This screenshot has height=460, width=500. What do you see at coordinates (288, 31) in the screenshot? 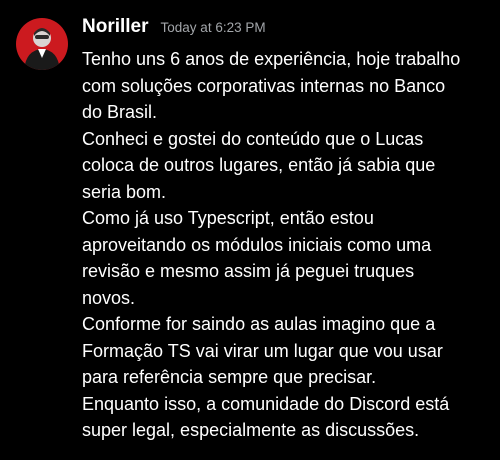
I see `message-header: Noriller Today at 6:23 PM` at bounding box center [288, 31].